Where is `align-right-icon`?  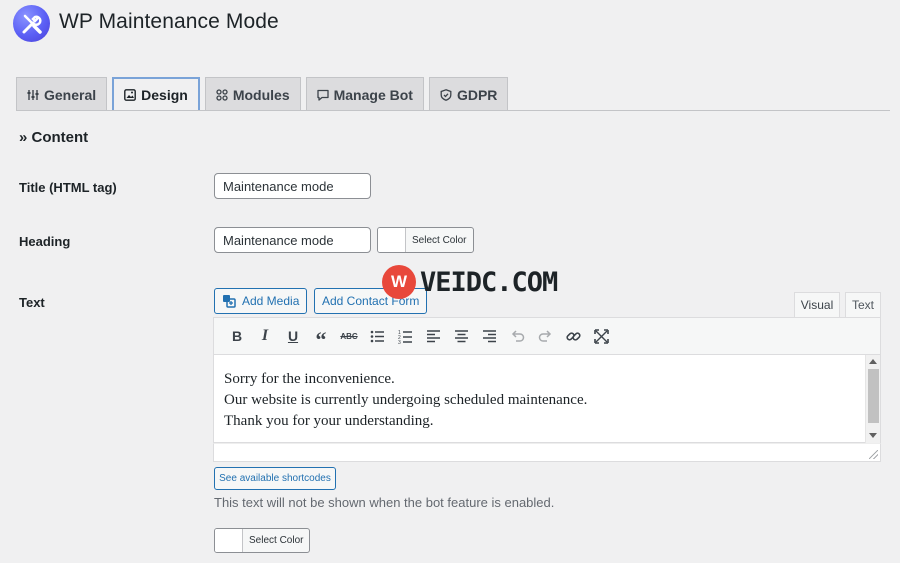
align-right-icon is located at coordinates (489, 336).